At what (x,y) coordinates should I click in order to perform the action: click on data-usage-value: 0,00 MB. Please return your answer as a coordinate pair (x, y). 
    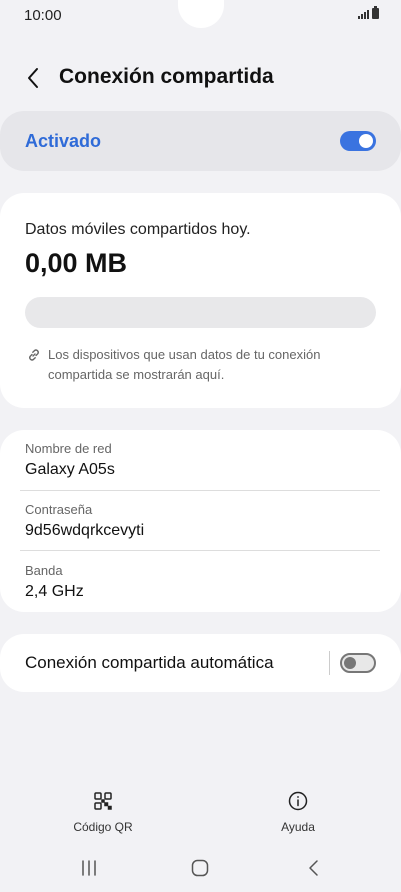
    Looking at the image, I should click on (76, 263).